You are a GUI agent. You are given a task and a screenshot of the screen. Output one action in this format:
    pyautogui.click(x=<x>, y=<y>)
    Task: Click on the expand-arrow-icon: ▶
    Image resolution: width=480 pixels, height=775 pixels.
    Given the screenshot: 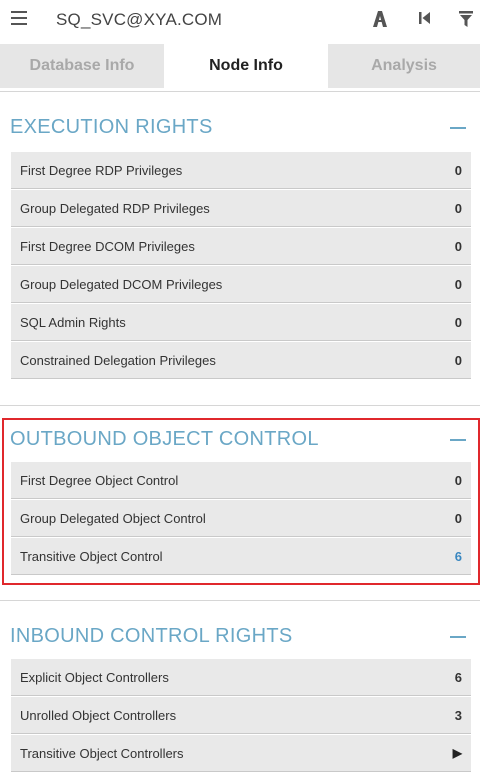 What is the action you would take?
    pyautogui.click(x=457, y=753)
    